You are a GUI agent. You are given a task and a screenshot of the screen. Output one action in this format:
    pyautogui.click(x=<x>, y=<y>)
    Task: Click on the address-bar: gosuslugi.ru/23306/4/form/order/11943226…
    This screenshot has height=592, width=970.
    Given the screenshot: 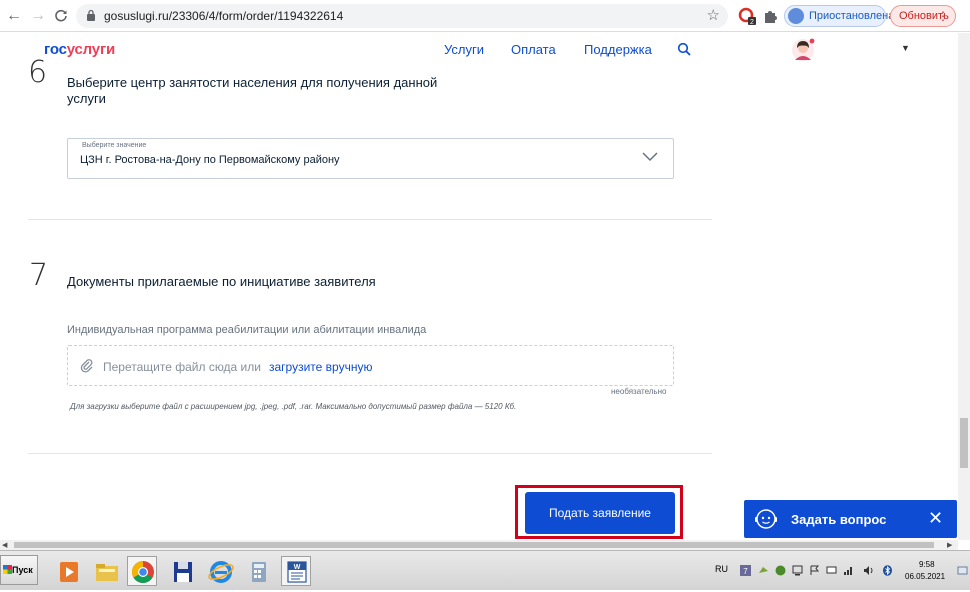 What is the action you would take?
    pyautogui.click(x=402, y=16)
    